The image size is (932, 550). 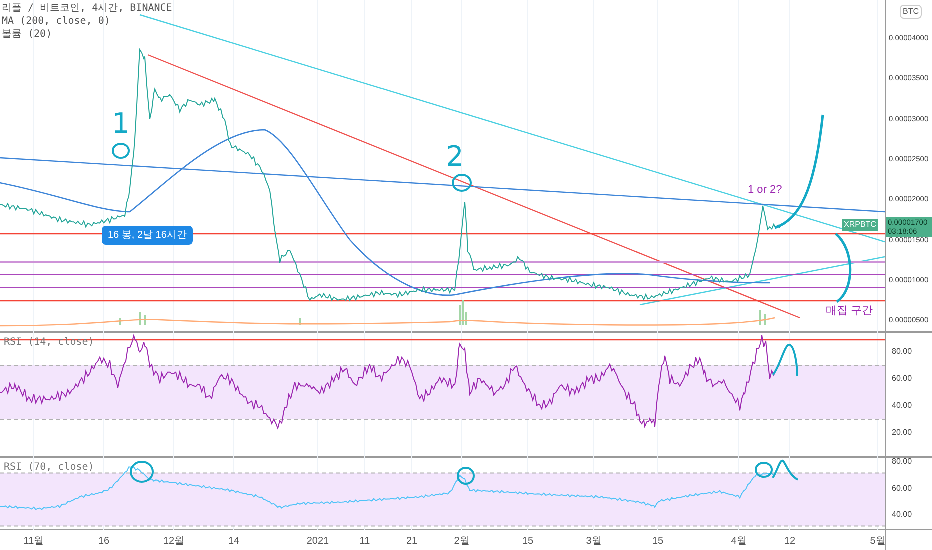 What do you see at coordinates (911, 12) in the screenshot?
I see `currency-badge: BTC` at bounding box center [911, 12].